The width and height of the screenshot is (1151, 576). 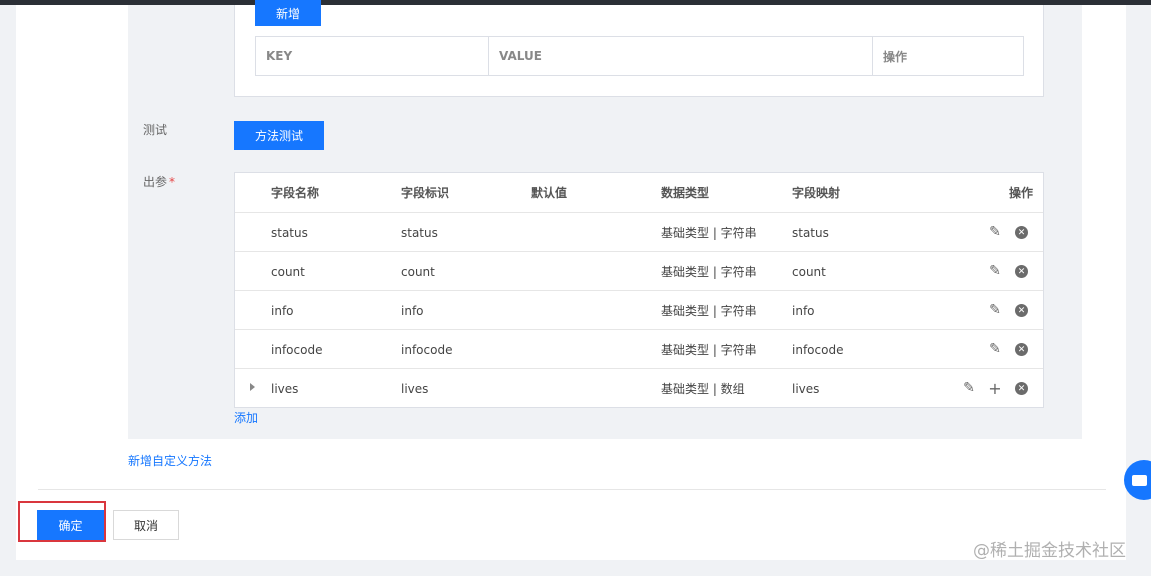 What do you see at coordinates (816, 193) in the screenshot?
I see `col-mapping: 字段映射` at bounding box center [816, 193].